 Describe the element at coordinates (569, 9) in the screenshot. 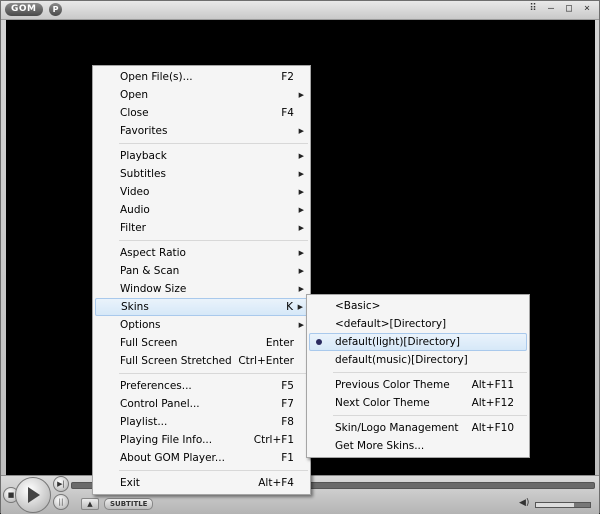

I see `maximize-button: □` at that location.